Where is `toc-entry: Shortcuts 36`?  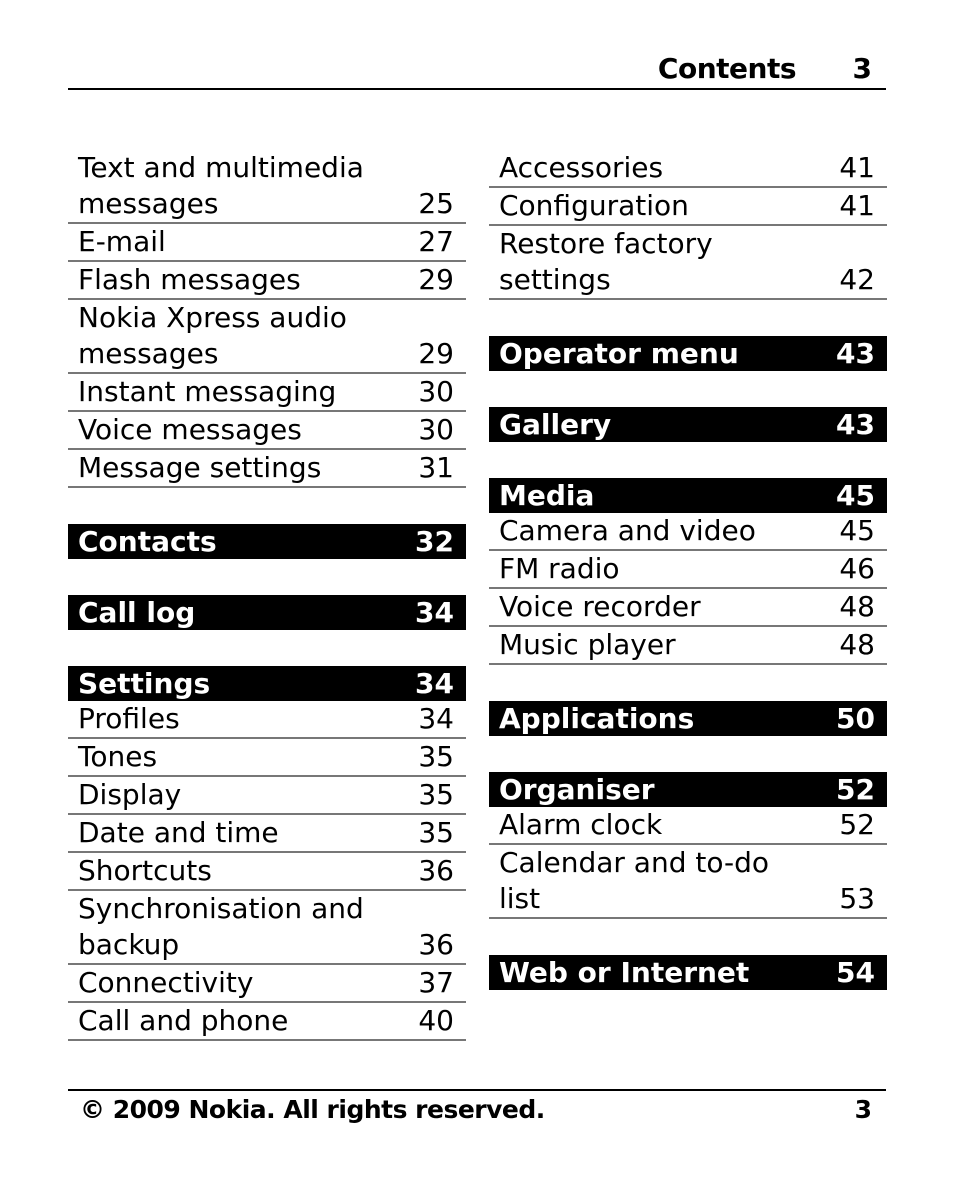 toc-entry: Shortcuts 36 is located at coordinates (267, 872).